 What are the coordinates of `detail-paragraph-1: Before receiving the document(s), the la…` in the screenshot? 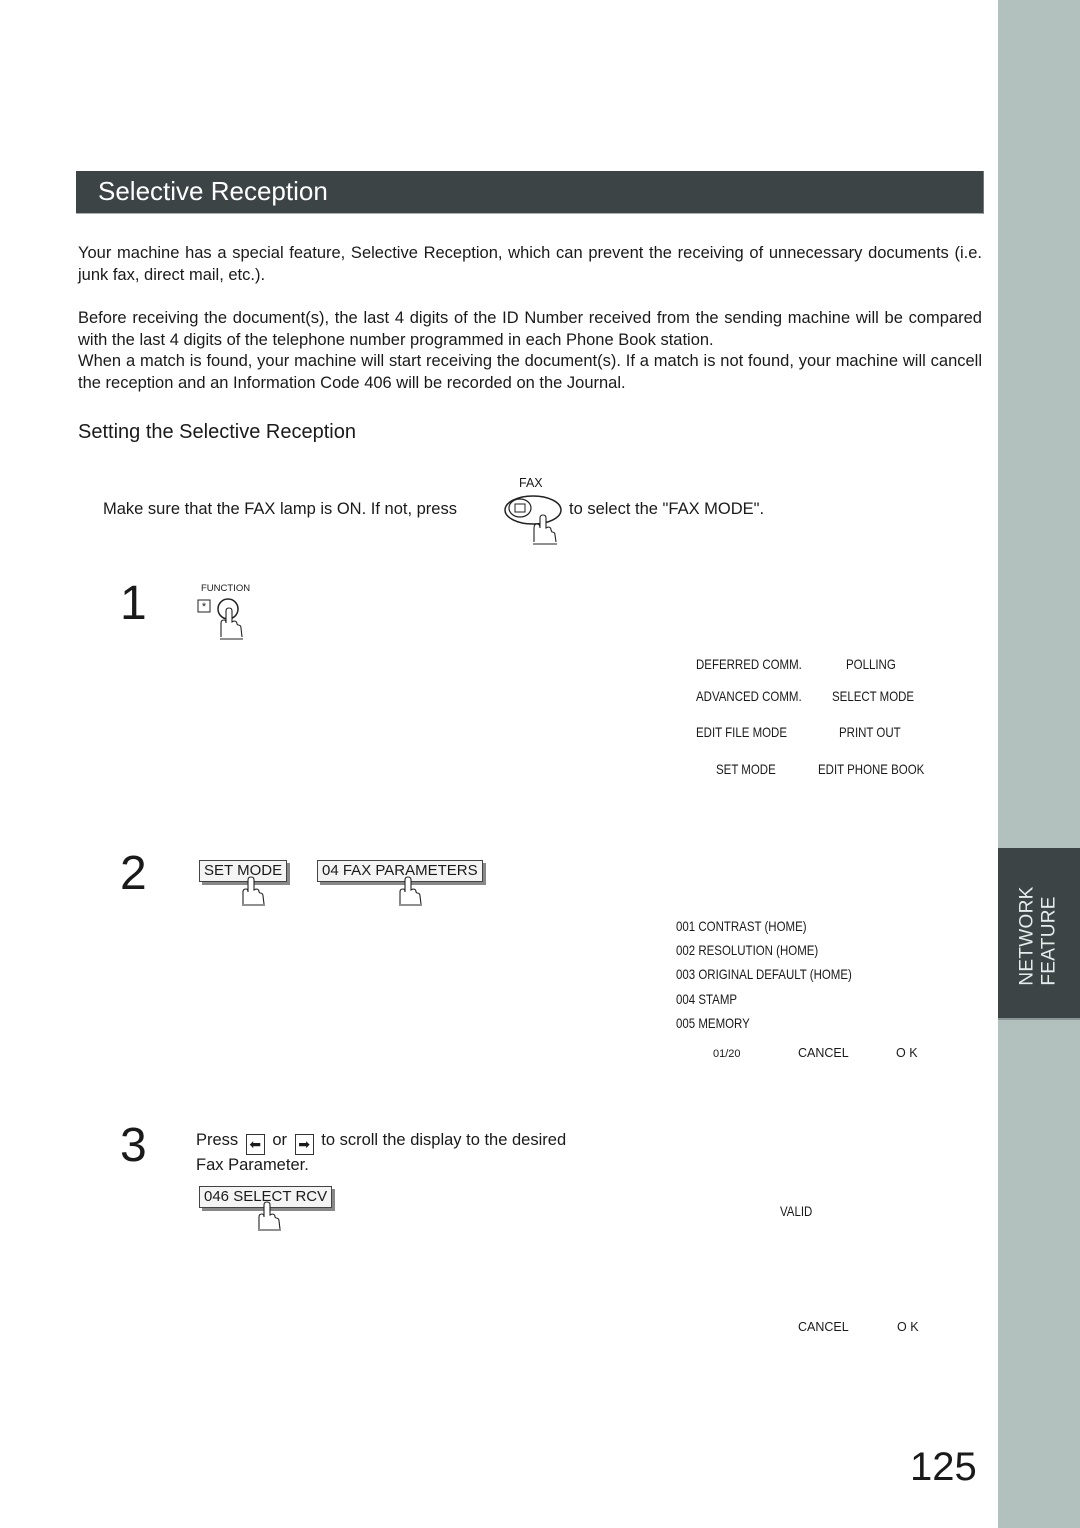 It's located at (530, 329).